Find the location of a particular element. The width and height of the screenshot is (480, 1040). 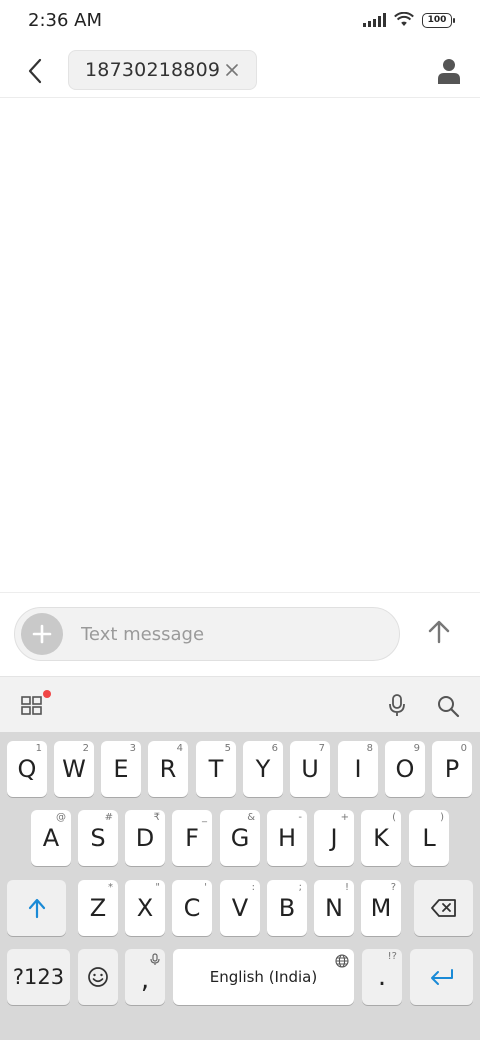

space-key: English (India) is located at coordinates (263, 977).